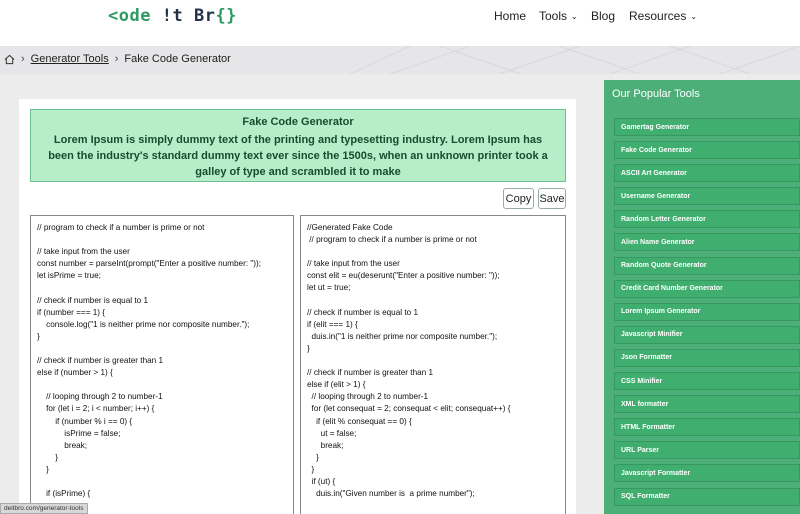 The image size is (800, 514). What do you see at coordinates (134, 16) in the screenshot?
I see `logo-text-ode: ode` at bounding box center [134, 16].